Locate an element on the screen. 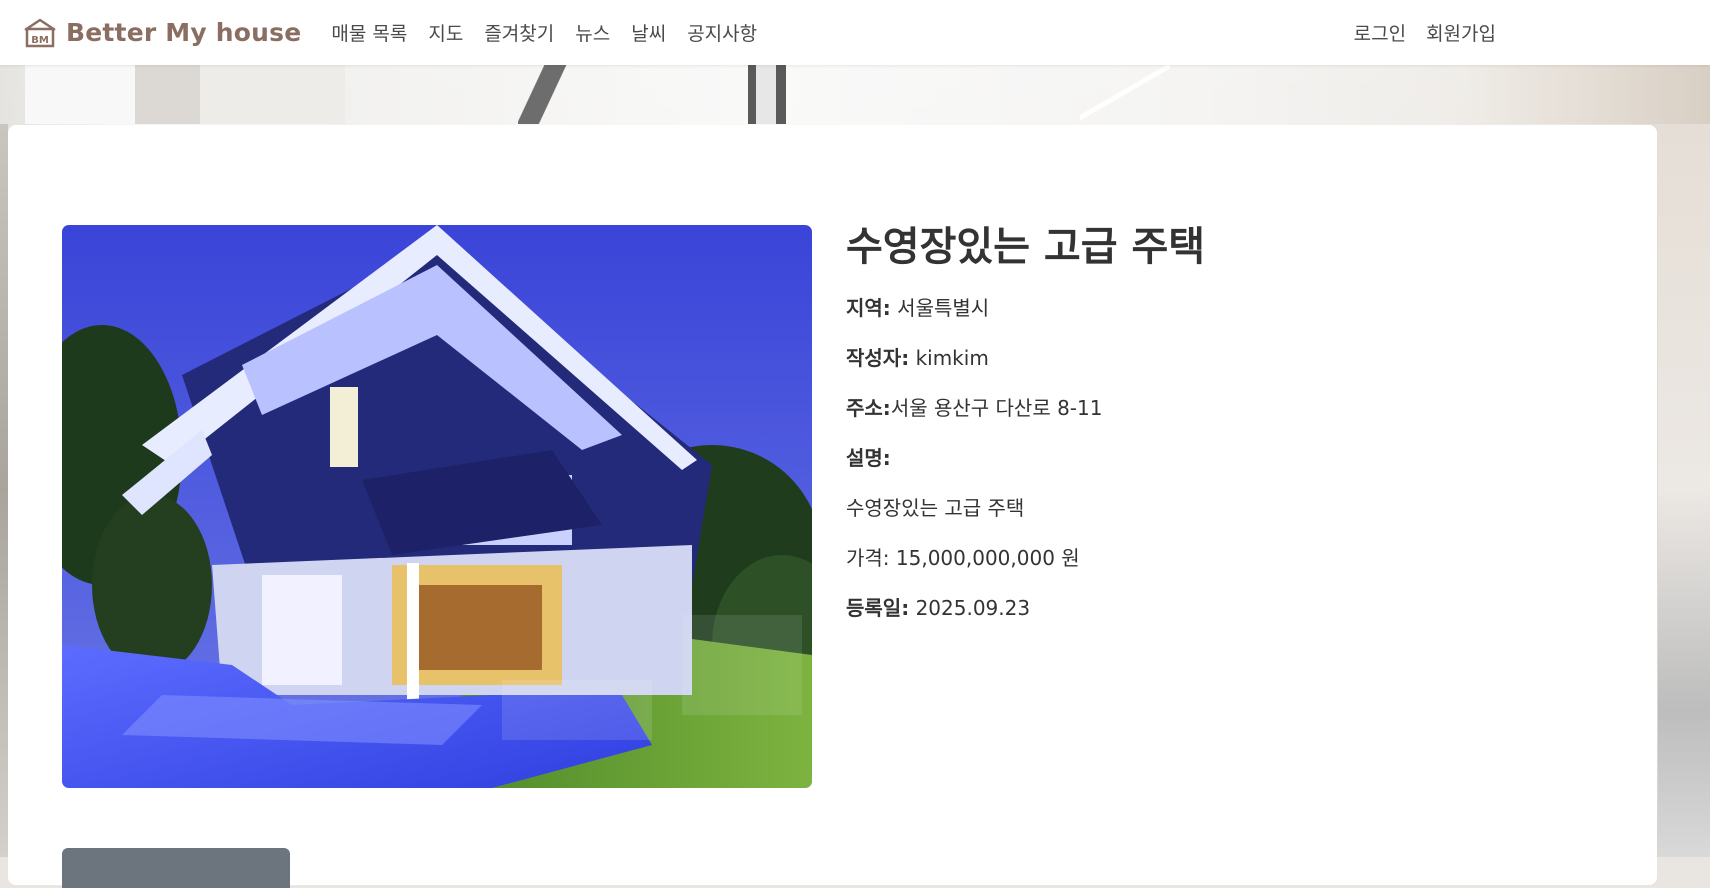 Image resolution: width=1710 pixels, height=888 pixels. date-value: 2025.09.23 is located at coordinates (973, 608).